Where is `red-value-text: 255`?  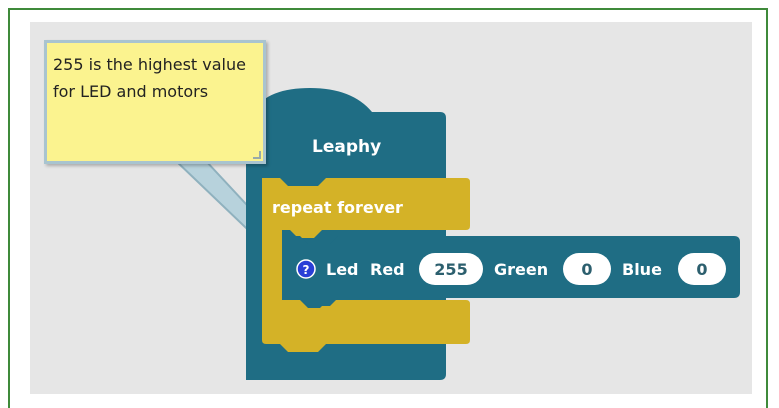
red-value-text: 255 is located at coordinates (450, 269).